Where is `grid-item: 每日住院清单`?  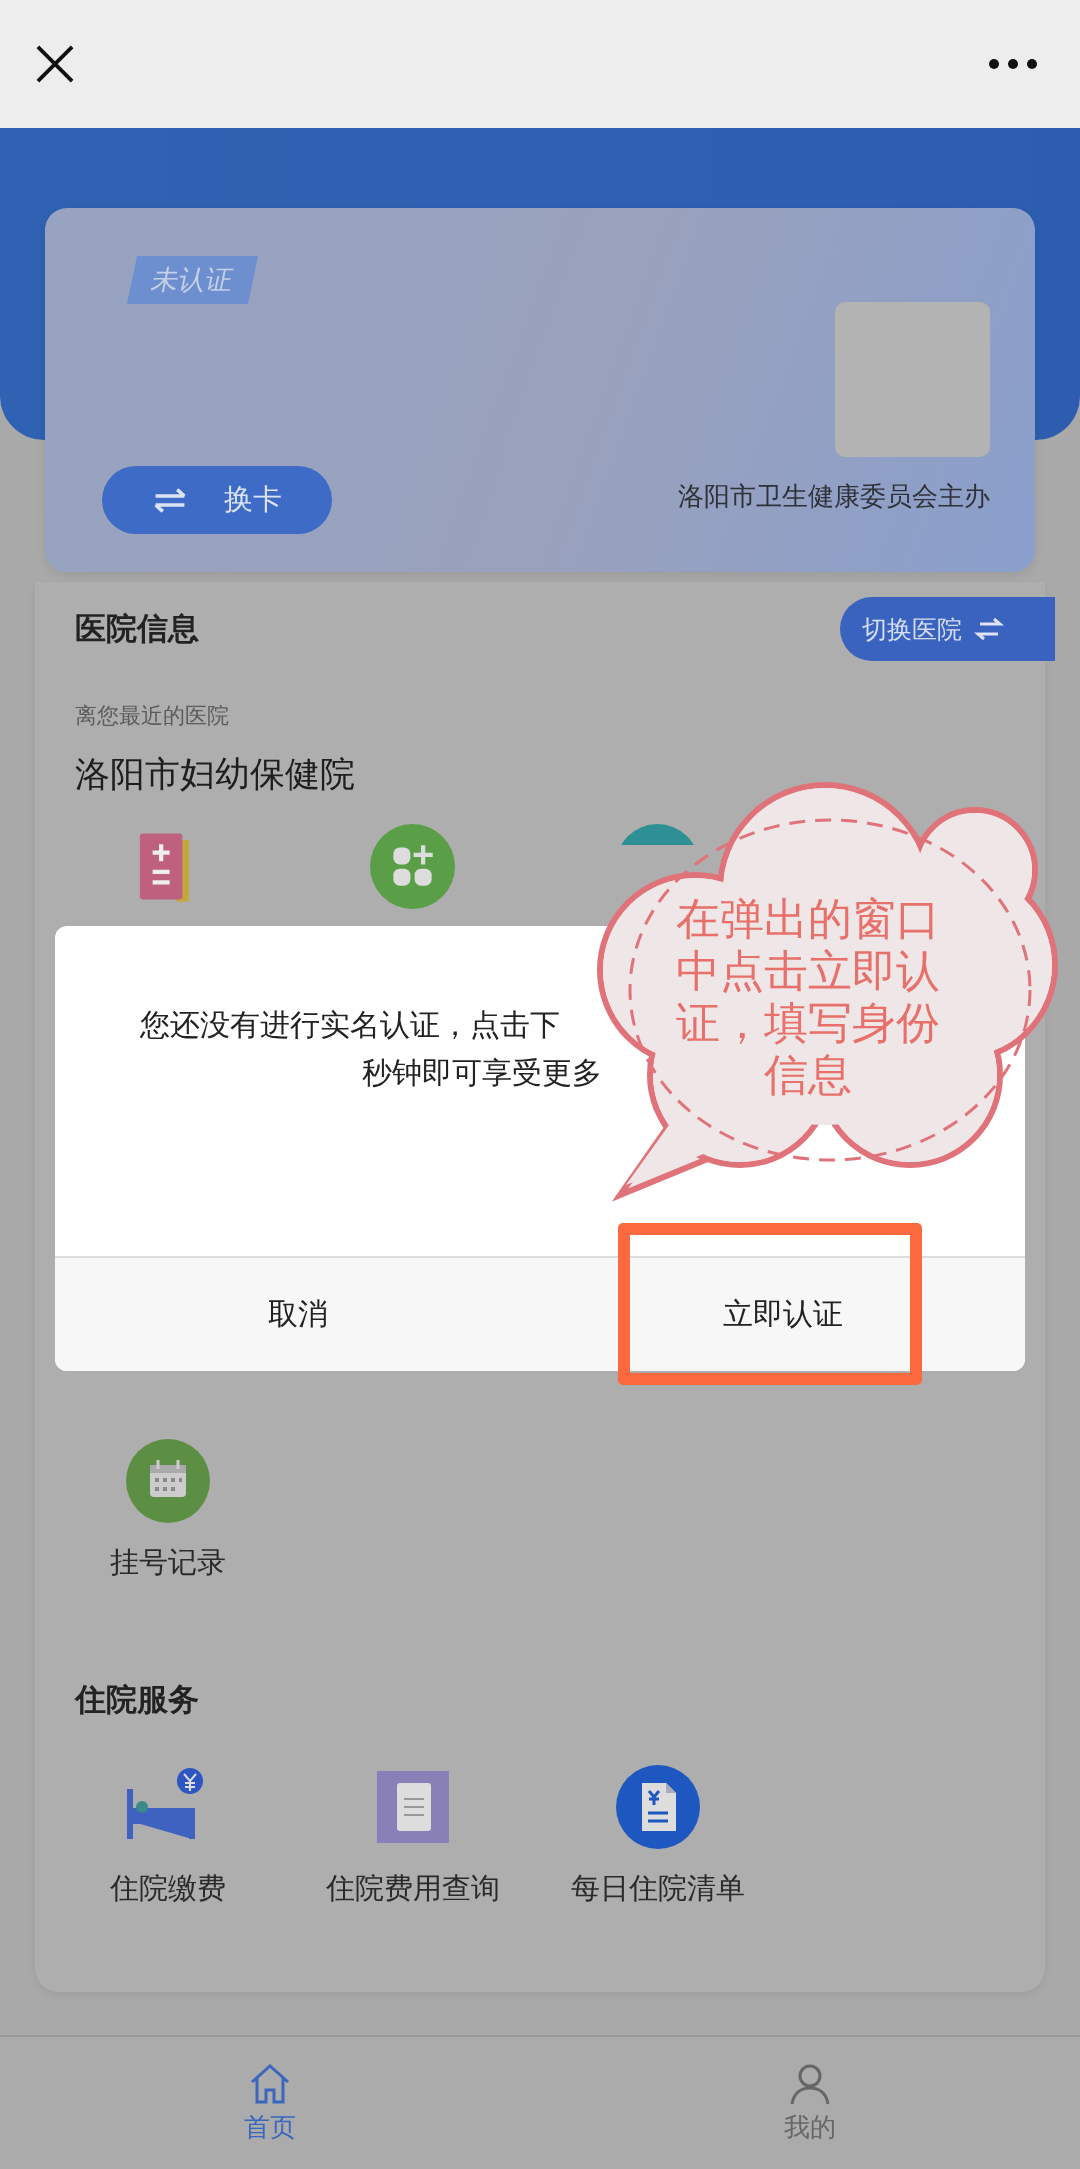 grid-item: 每日住院清单 is located at coordinates (657, 1837).